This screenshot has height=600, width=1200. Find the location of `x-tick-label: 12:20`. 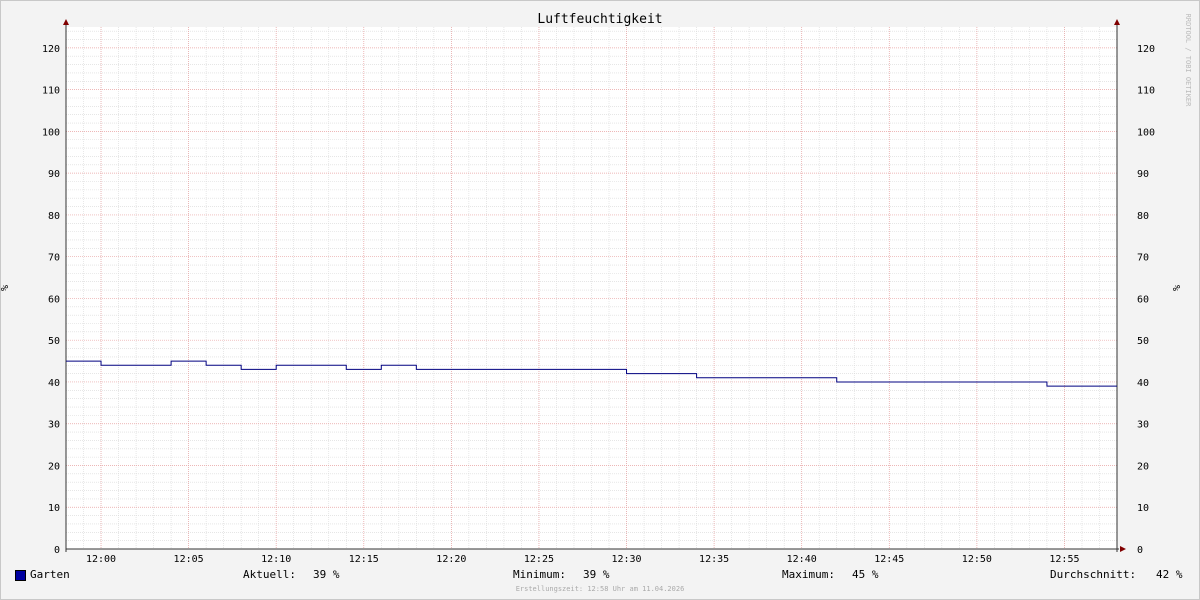

x-tick-label: 12:20 is located at coordinates (451, 559).